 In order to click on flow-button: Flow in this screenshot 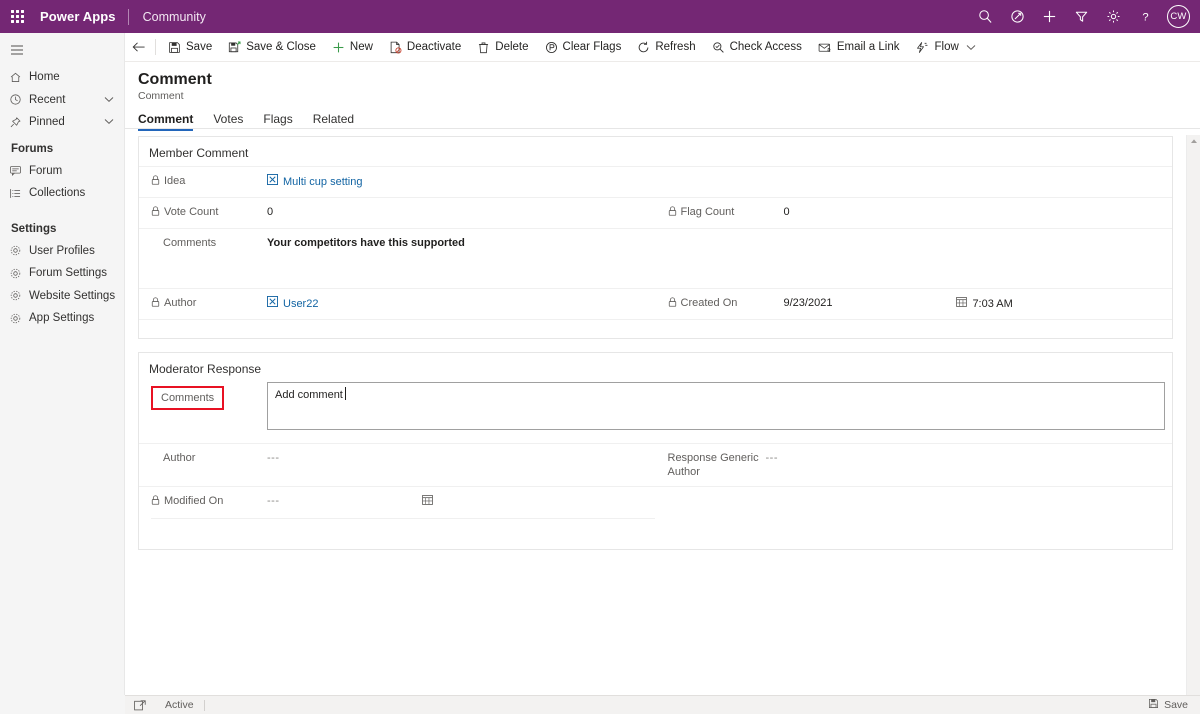, I will do `click(945, 47)`.